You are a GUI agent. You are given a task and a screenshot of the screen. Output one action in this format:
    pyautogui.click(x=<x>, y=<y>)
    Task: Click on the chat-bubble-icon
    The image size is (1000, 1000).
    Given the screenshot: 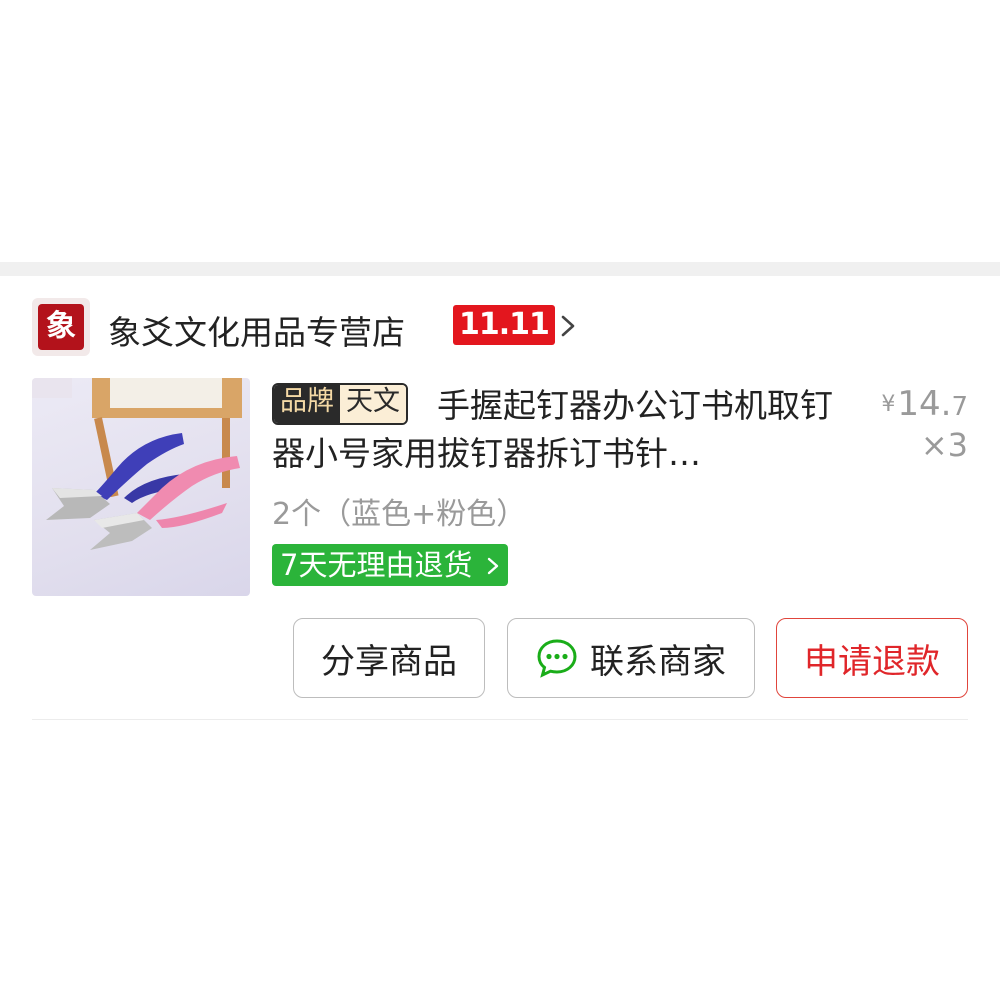 What is the action you would take?
    pyautogui.click(x=557, y=658)
    